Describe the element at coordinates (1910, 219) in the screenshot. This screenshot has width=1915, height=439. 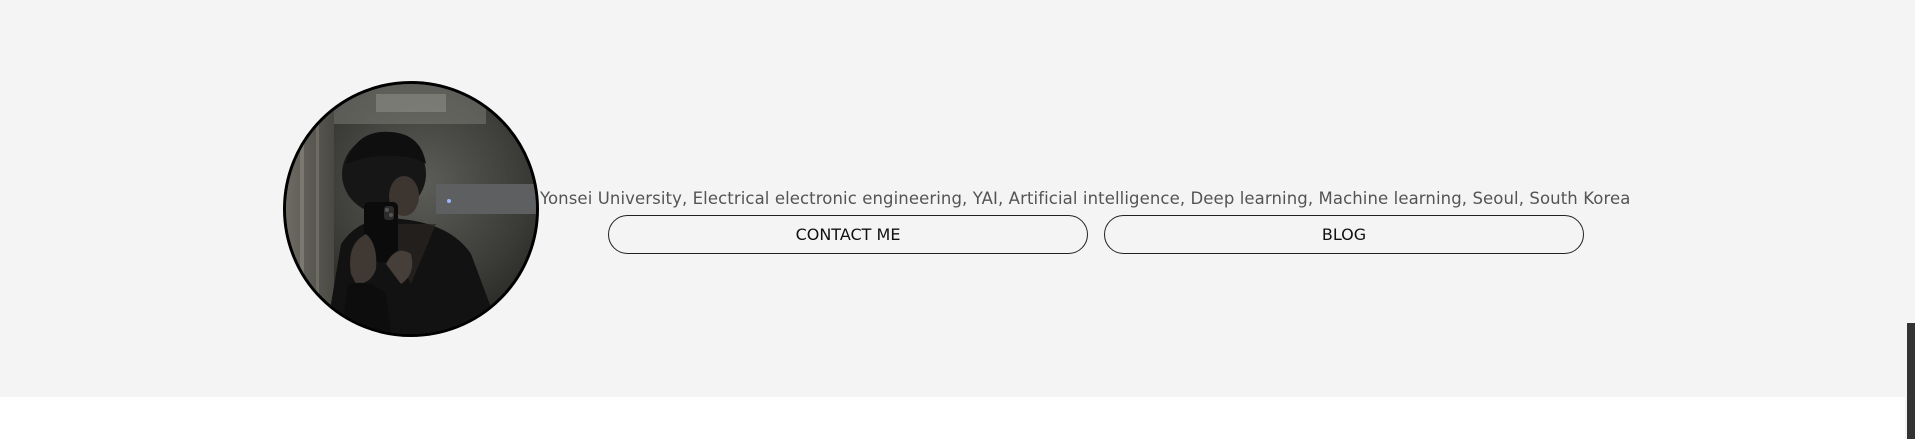
I see `scrollbar-track` at that location.